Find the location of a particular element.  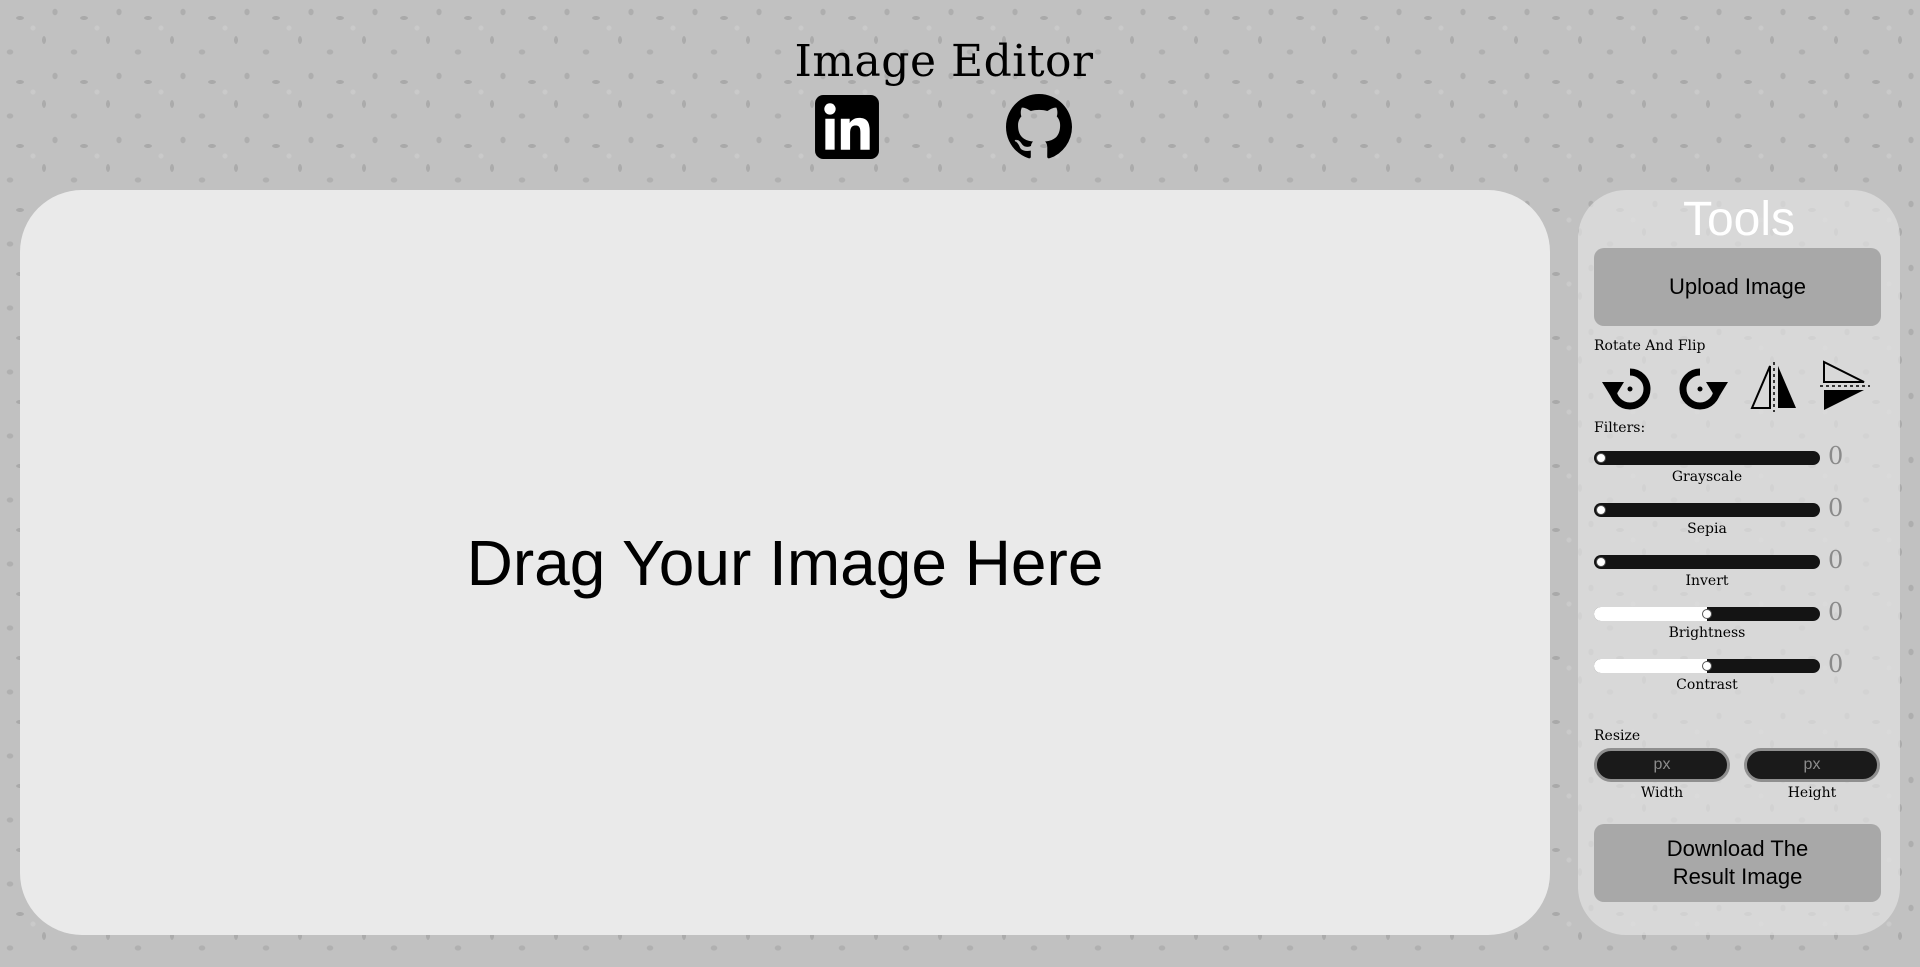

height-caption: Height is located at coordinates (1812, 793).